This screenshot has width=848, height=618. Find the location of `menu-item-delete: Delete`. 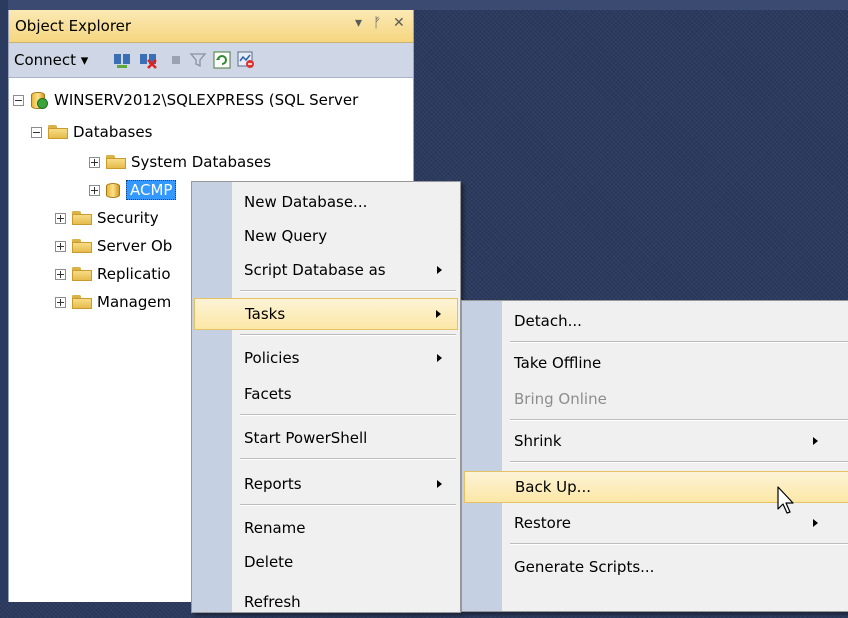

menu-item-delete: Delete is located at coordinates (326, 562).